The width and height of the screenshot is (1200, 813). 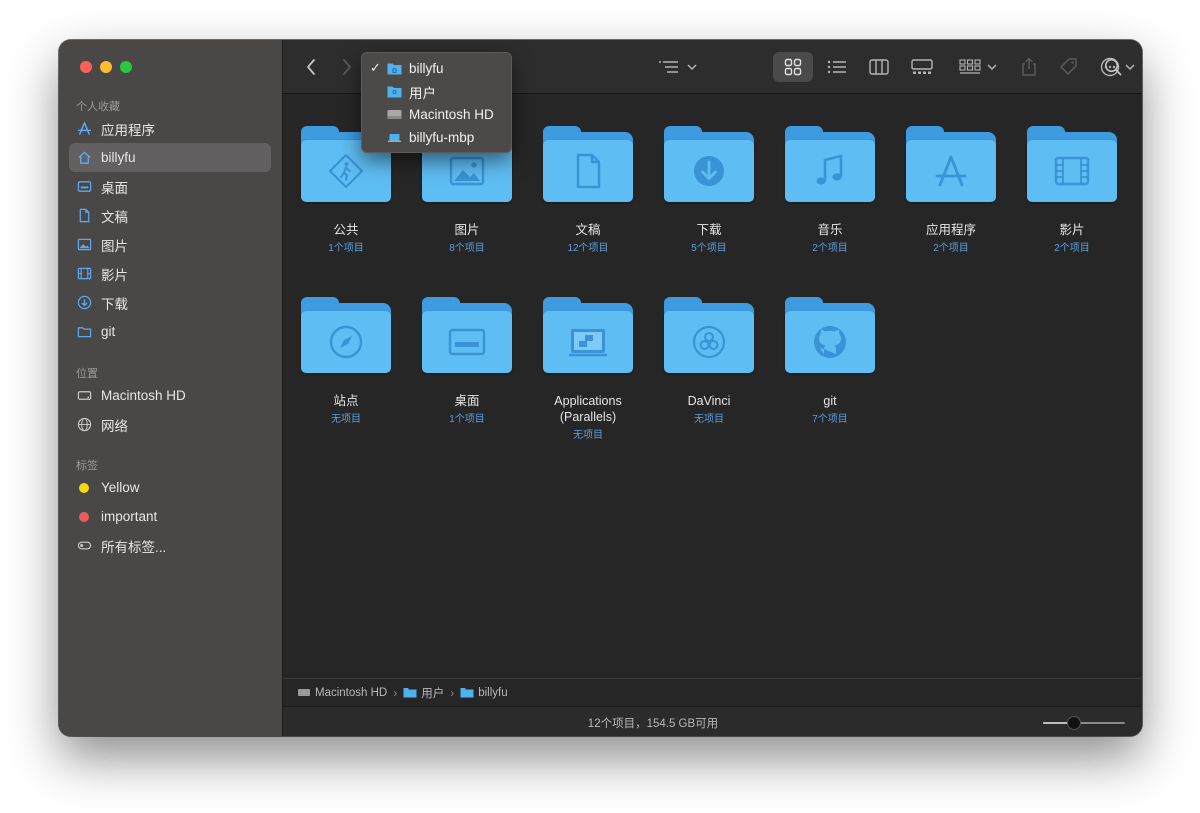 I want to click on tags-header: 标签, so click(x=87, y=466).